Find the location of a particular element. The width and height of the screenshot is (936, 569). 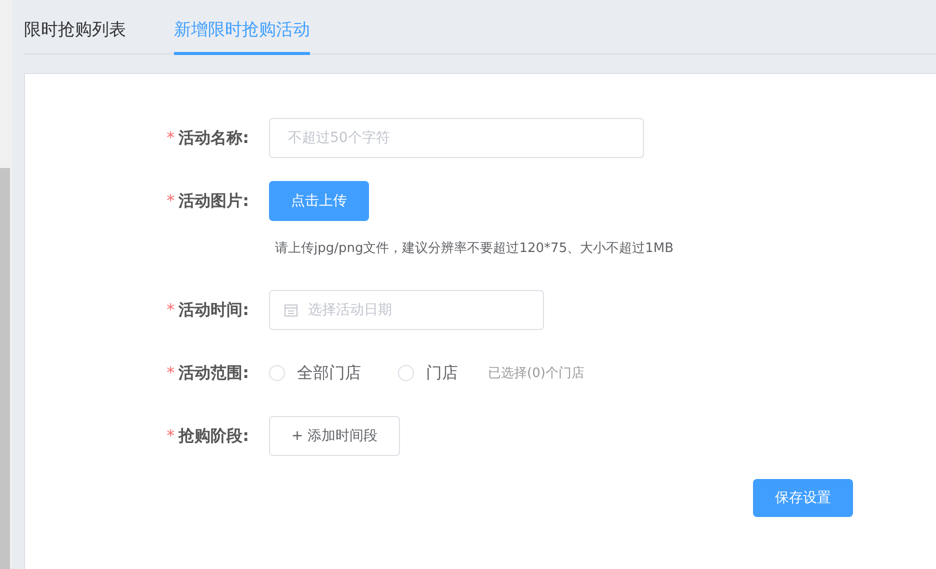

field-label: 活动时间: is located at coordinates (213, 309).